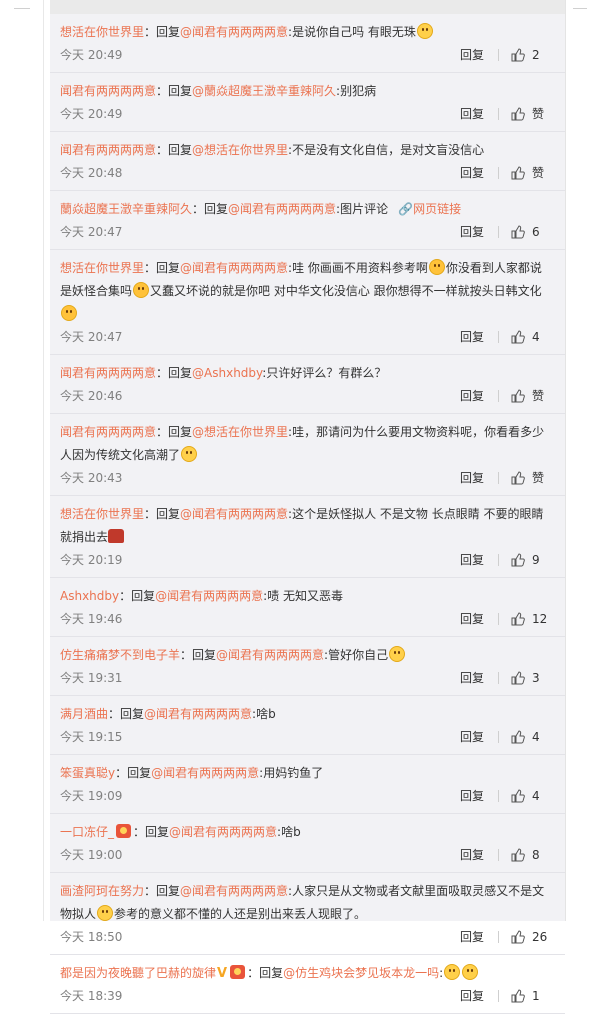 The height and width of the screenshot is (1014, 590). Describe the element at coordinates (264, 91) in the screenshot. I see `mention-link: @蘭焱超魔王澂辛重辣阿久` at that location.